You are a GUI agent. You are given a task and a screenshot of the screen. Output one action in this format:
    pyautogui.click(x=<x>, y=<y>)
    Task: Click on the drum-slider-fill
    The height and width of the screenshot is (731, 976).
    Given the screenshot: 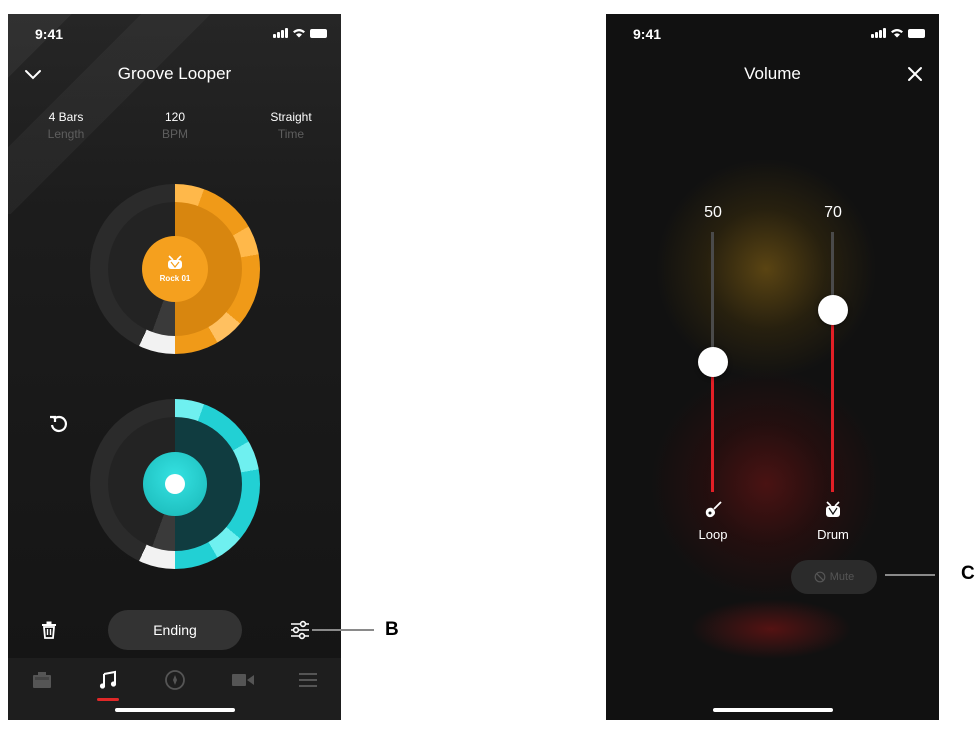 What is the action you would take?
    pyautogui.click(x=832, y=401)
    